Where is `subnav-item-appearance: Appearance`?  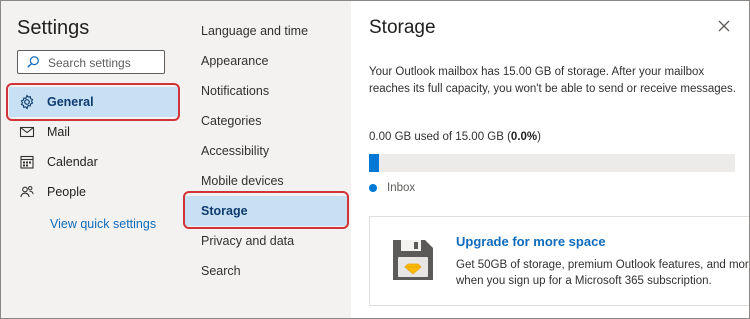
subnav-item-appearance: Appearance is located at coordinates (271, 61).